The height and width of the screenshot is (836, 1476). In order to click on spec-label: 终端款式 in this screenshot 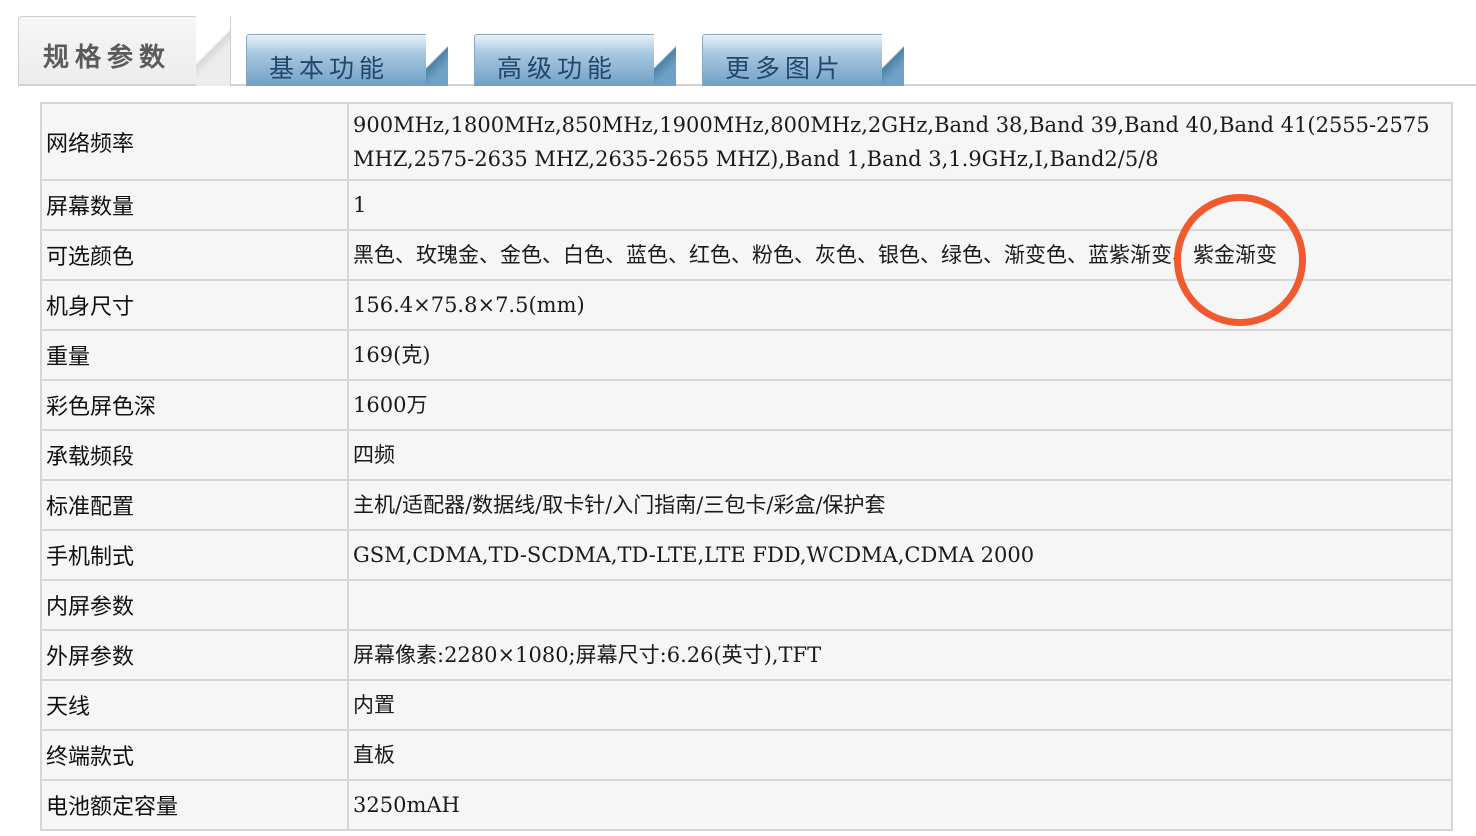, I will do `click(194, 755)`.